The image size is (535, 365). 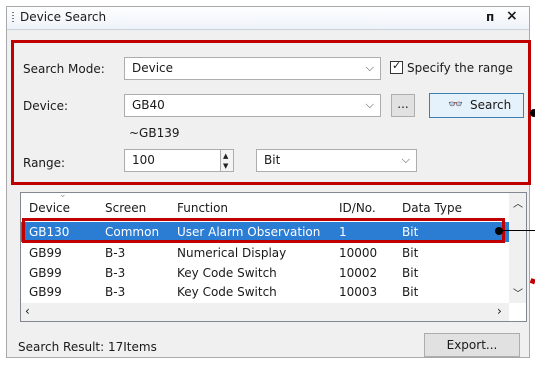 What do you see at coordinates (87, 347) in the screenshot?
I see `search-result-count: Search Result: 17Items` at bounding box center [87, 347].